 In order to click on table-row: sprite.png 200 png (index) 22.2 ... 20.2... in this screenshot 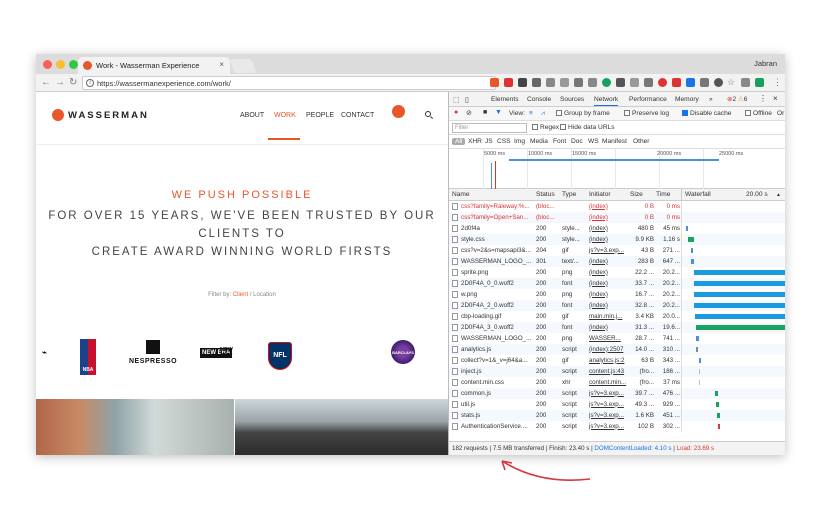, I will do `click(617, 272)`.